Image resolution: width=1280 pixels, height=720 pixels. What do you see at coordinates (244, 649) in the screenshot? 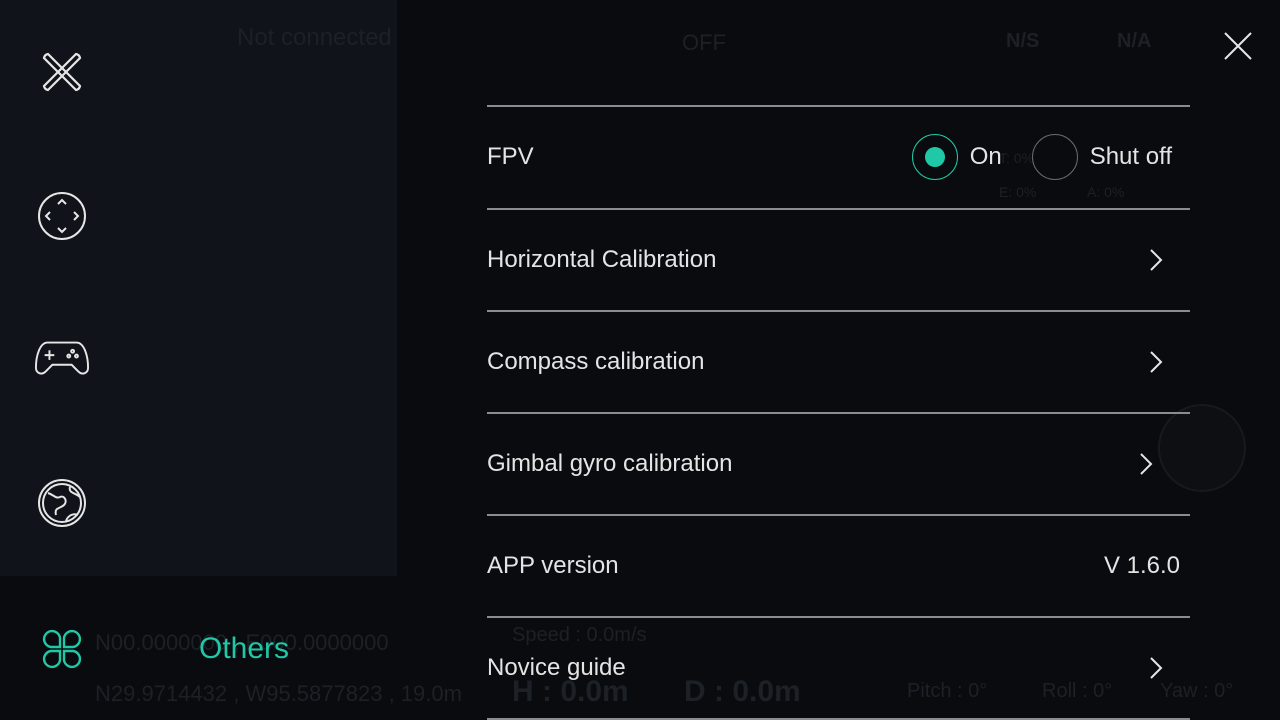
I see `sidebar-others-label: Others` at bounding box center [244, 649].